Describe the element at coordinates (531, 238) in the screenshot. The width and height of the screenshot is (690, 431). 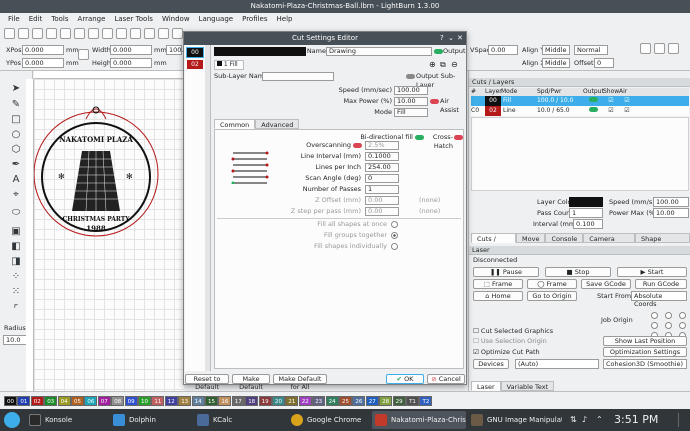
I see `tab-move: Move` at that location.